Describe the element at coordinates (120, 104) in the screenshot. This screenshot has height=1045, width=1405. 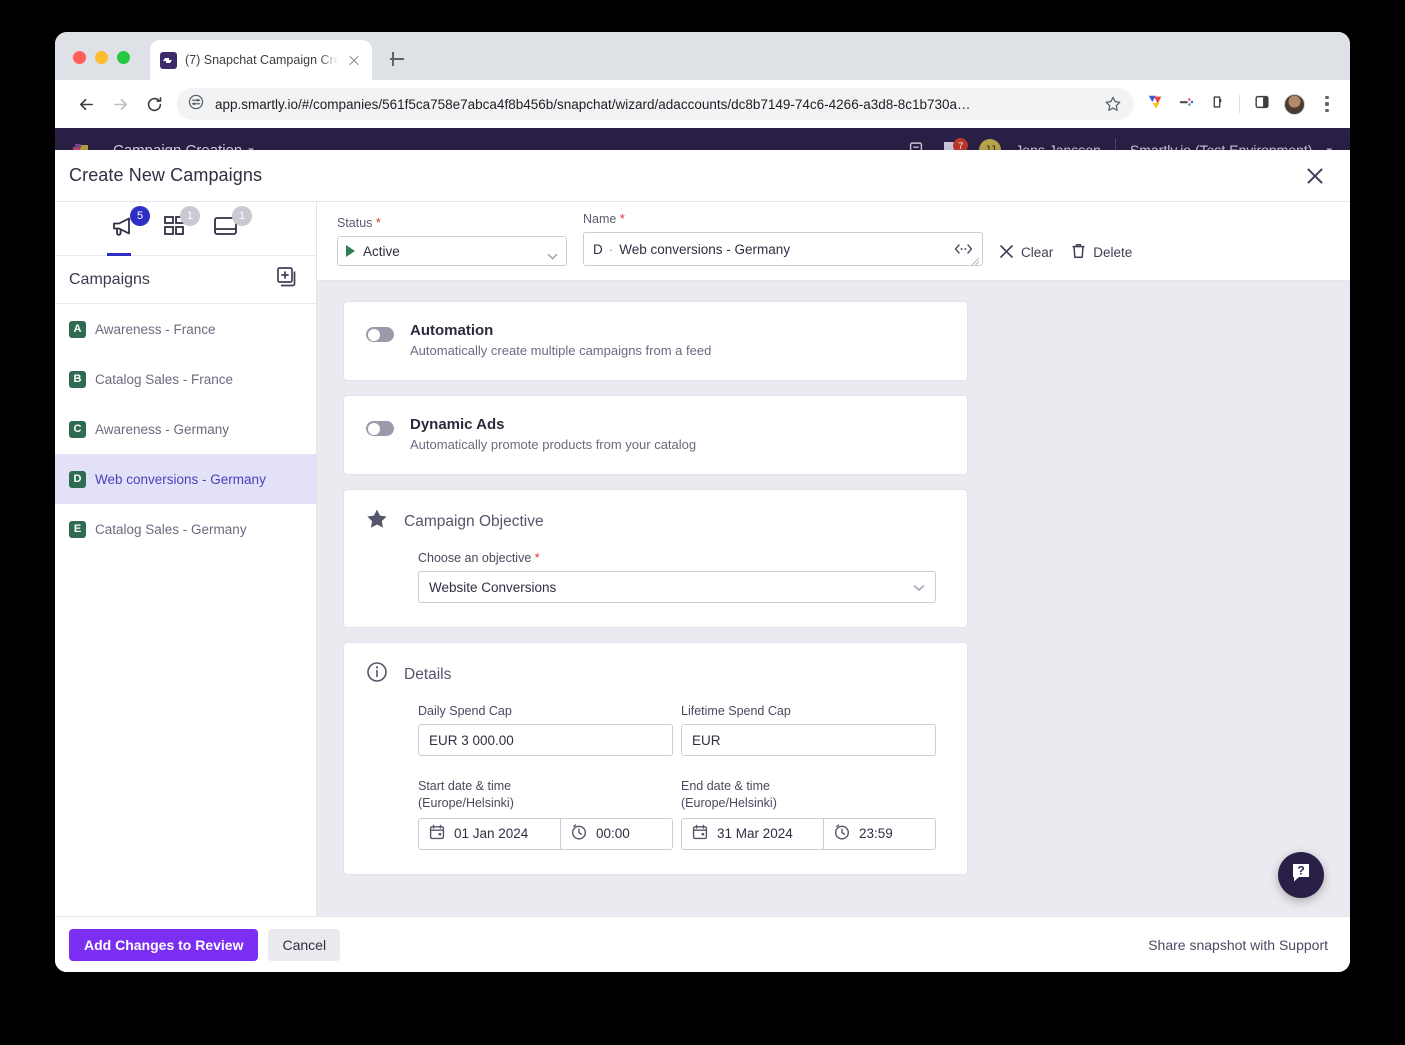
I see `forward-arrow-icon` at that location.